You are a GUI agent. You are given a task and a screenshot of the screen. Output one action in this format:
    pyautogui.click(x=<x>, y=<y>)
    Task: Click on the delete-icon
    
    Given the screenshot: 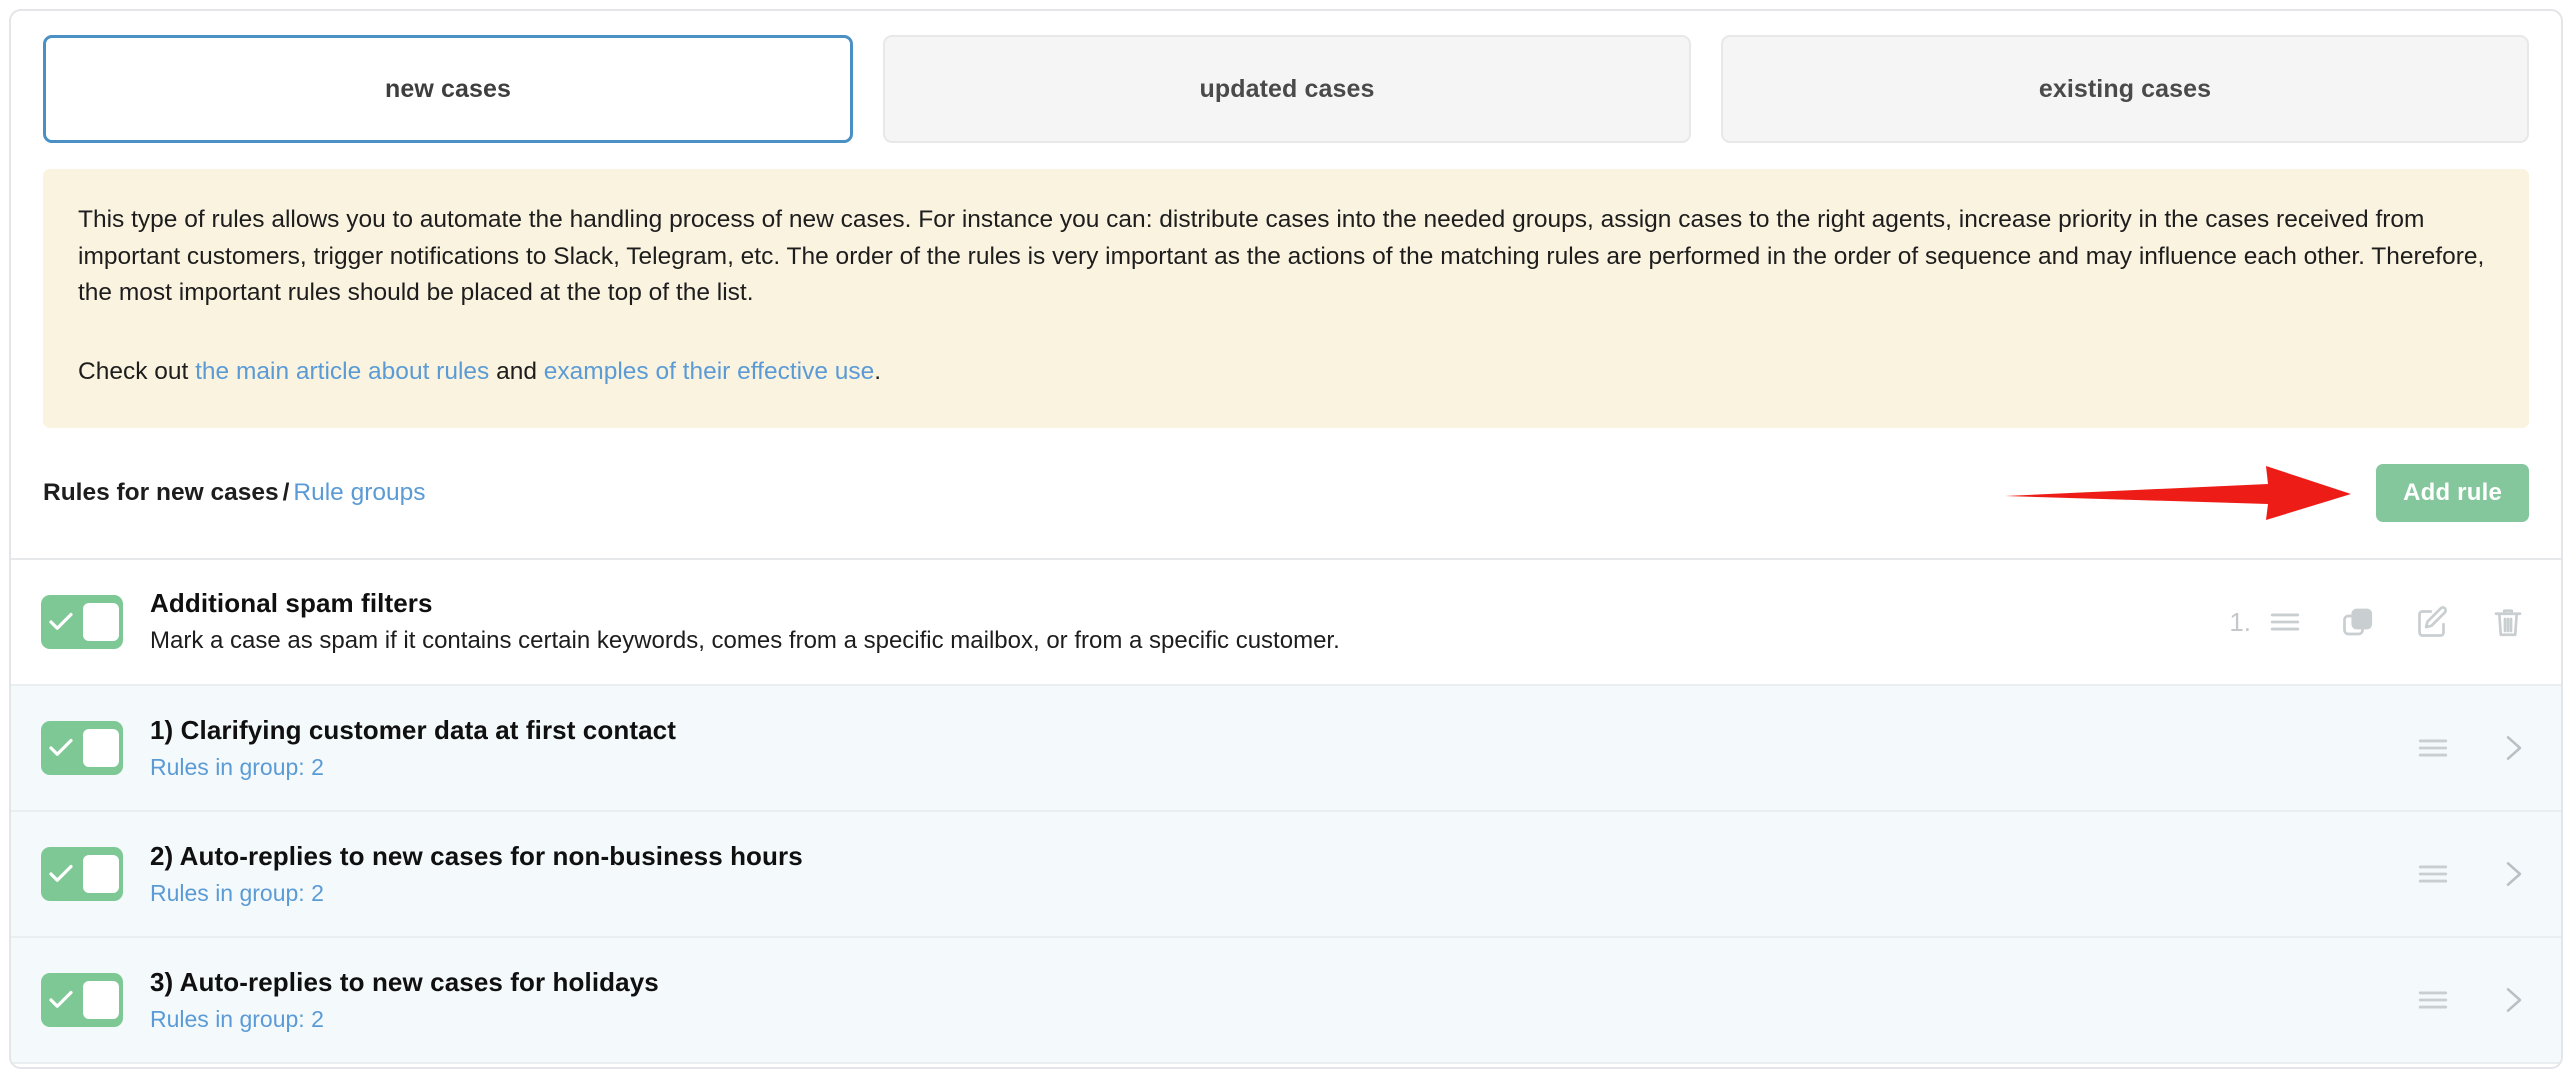 What is the action you would take?
    pyautogui.click(x=2508, y=622)
    